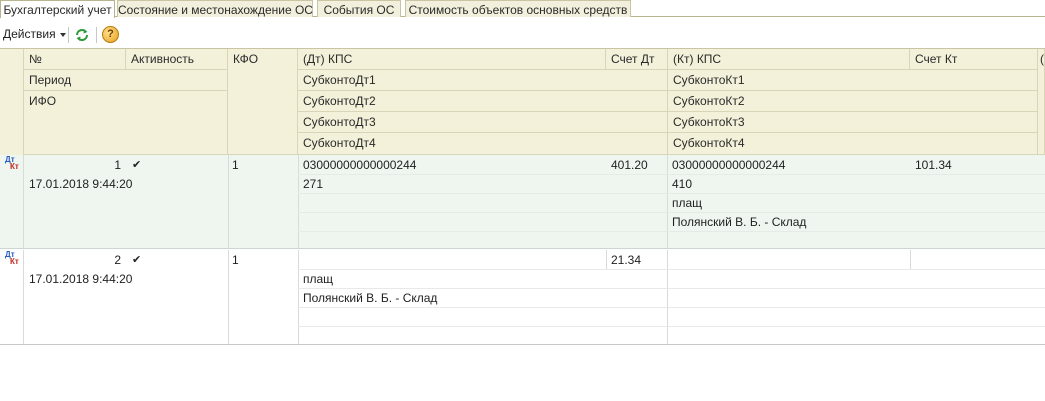  Describe the element at coordinates (117, 165) in the screenshot. I see `row-number: 1` at that location.